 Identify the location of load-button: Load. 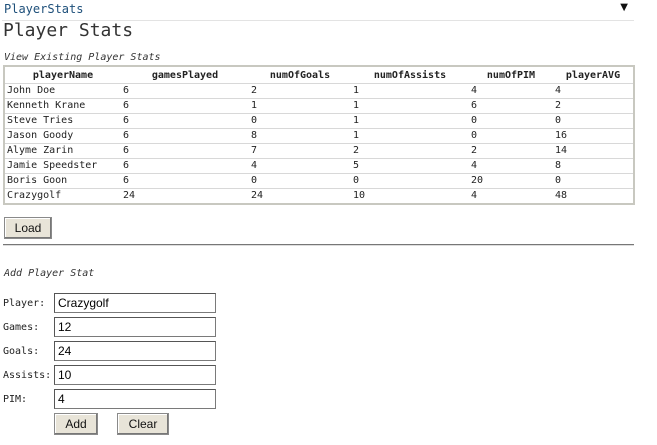
(28, 228).